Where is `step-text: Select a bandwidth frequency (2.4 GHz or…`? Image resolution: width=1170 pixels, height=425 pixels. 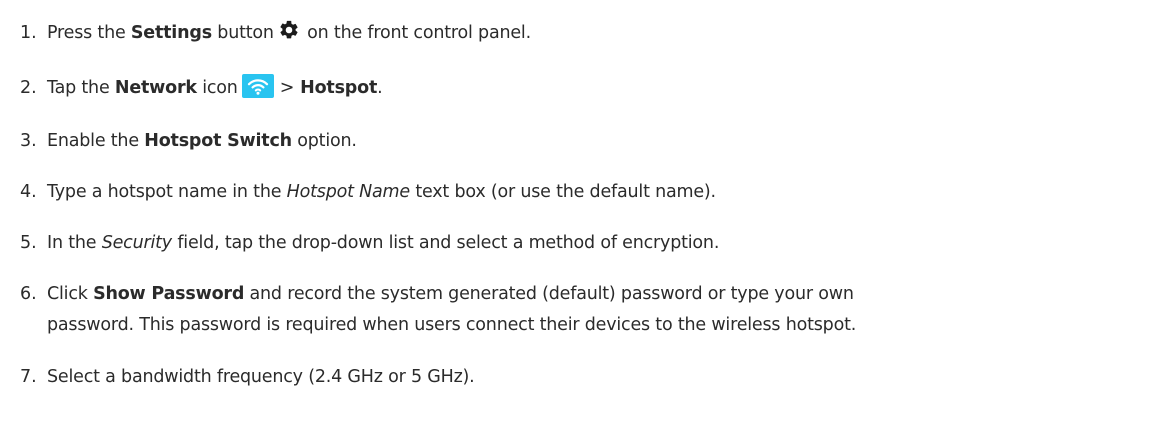 step-text: Select a bandwidth frequency (2.4 GHz or… is located at coordinates (261, 377).